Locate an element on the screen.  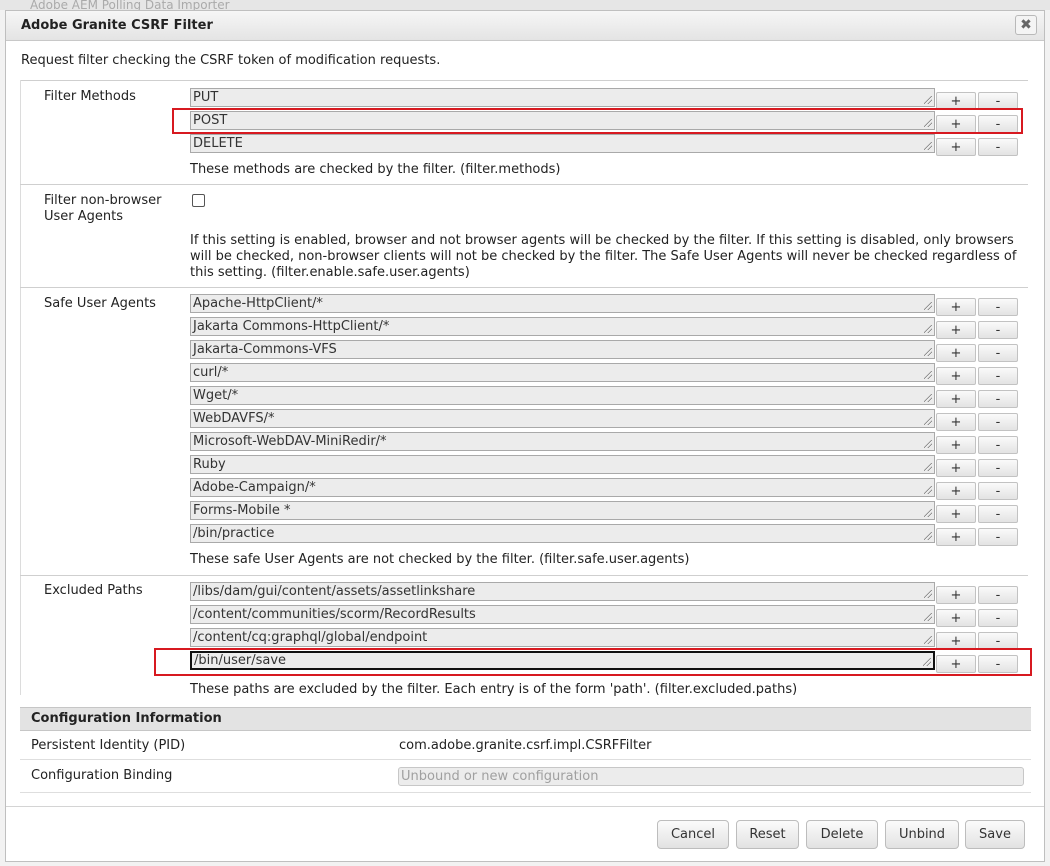
safe-user-agent-field: Ruby is located at coordinates (562, 464).